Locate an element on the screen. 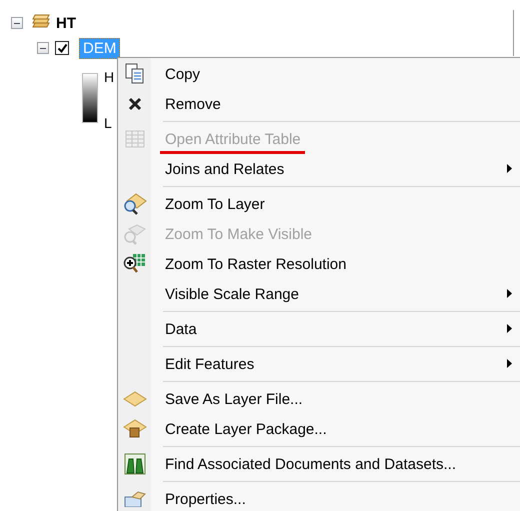 The image size is (520, 511). layer-checkbox is located at coordinates (62, 48).